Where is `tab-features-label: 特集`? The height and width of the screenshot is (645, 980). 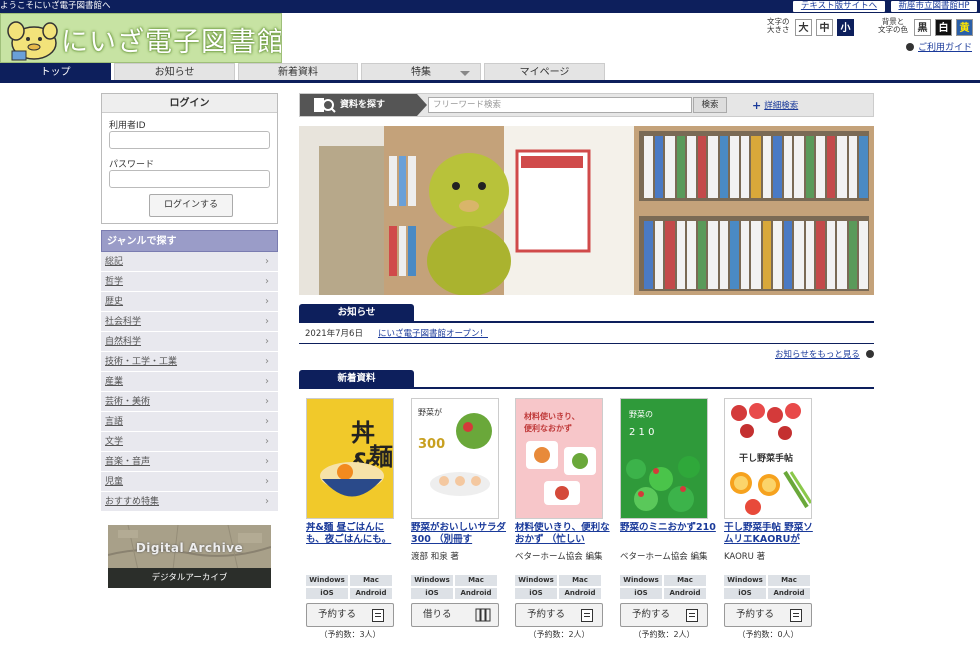
tab-features-label: 特集 is located at coordinates (421, 72).